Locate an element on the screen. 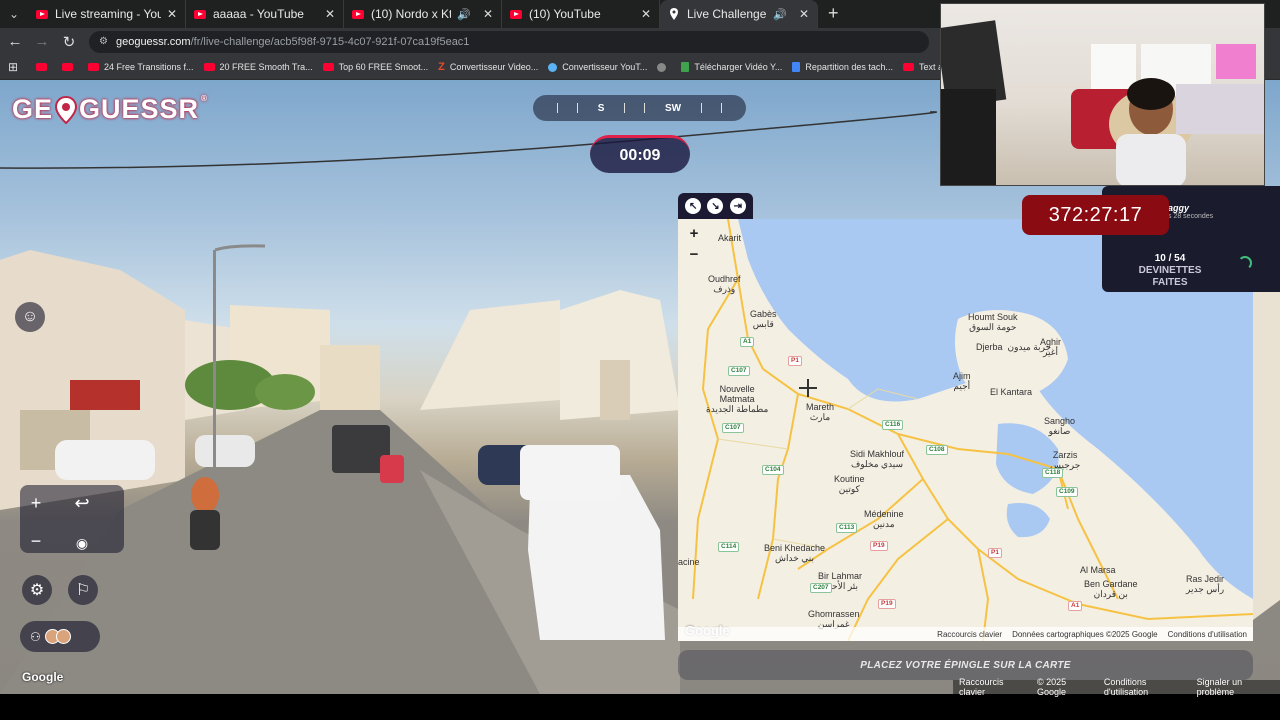 Image resolution: width=1280 pixels, height=720 pixels. return-to-start-icon: ◉ is located at coordinates (82, 543).